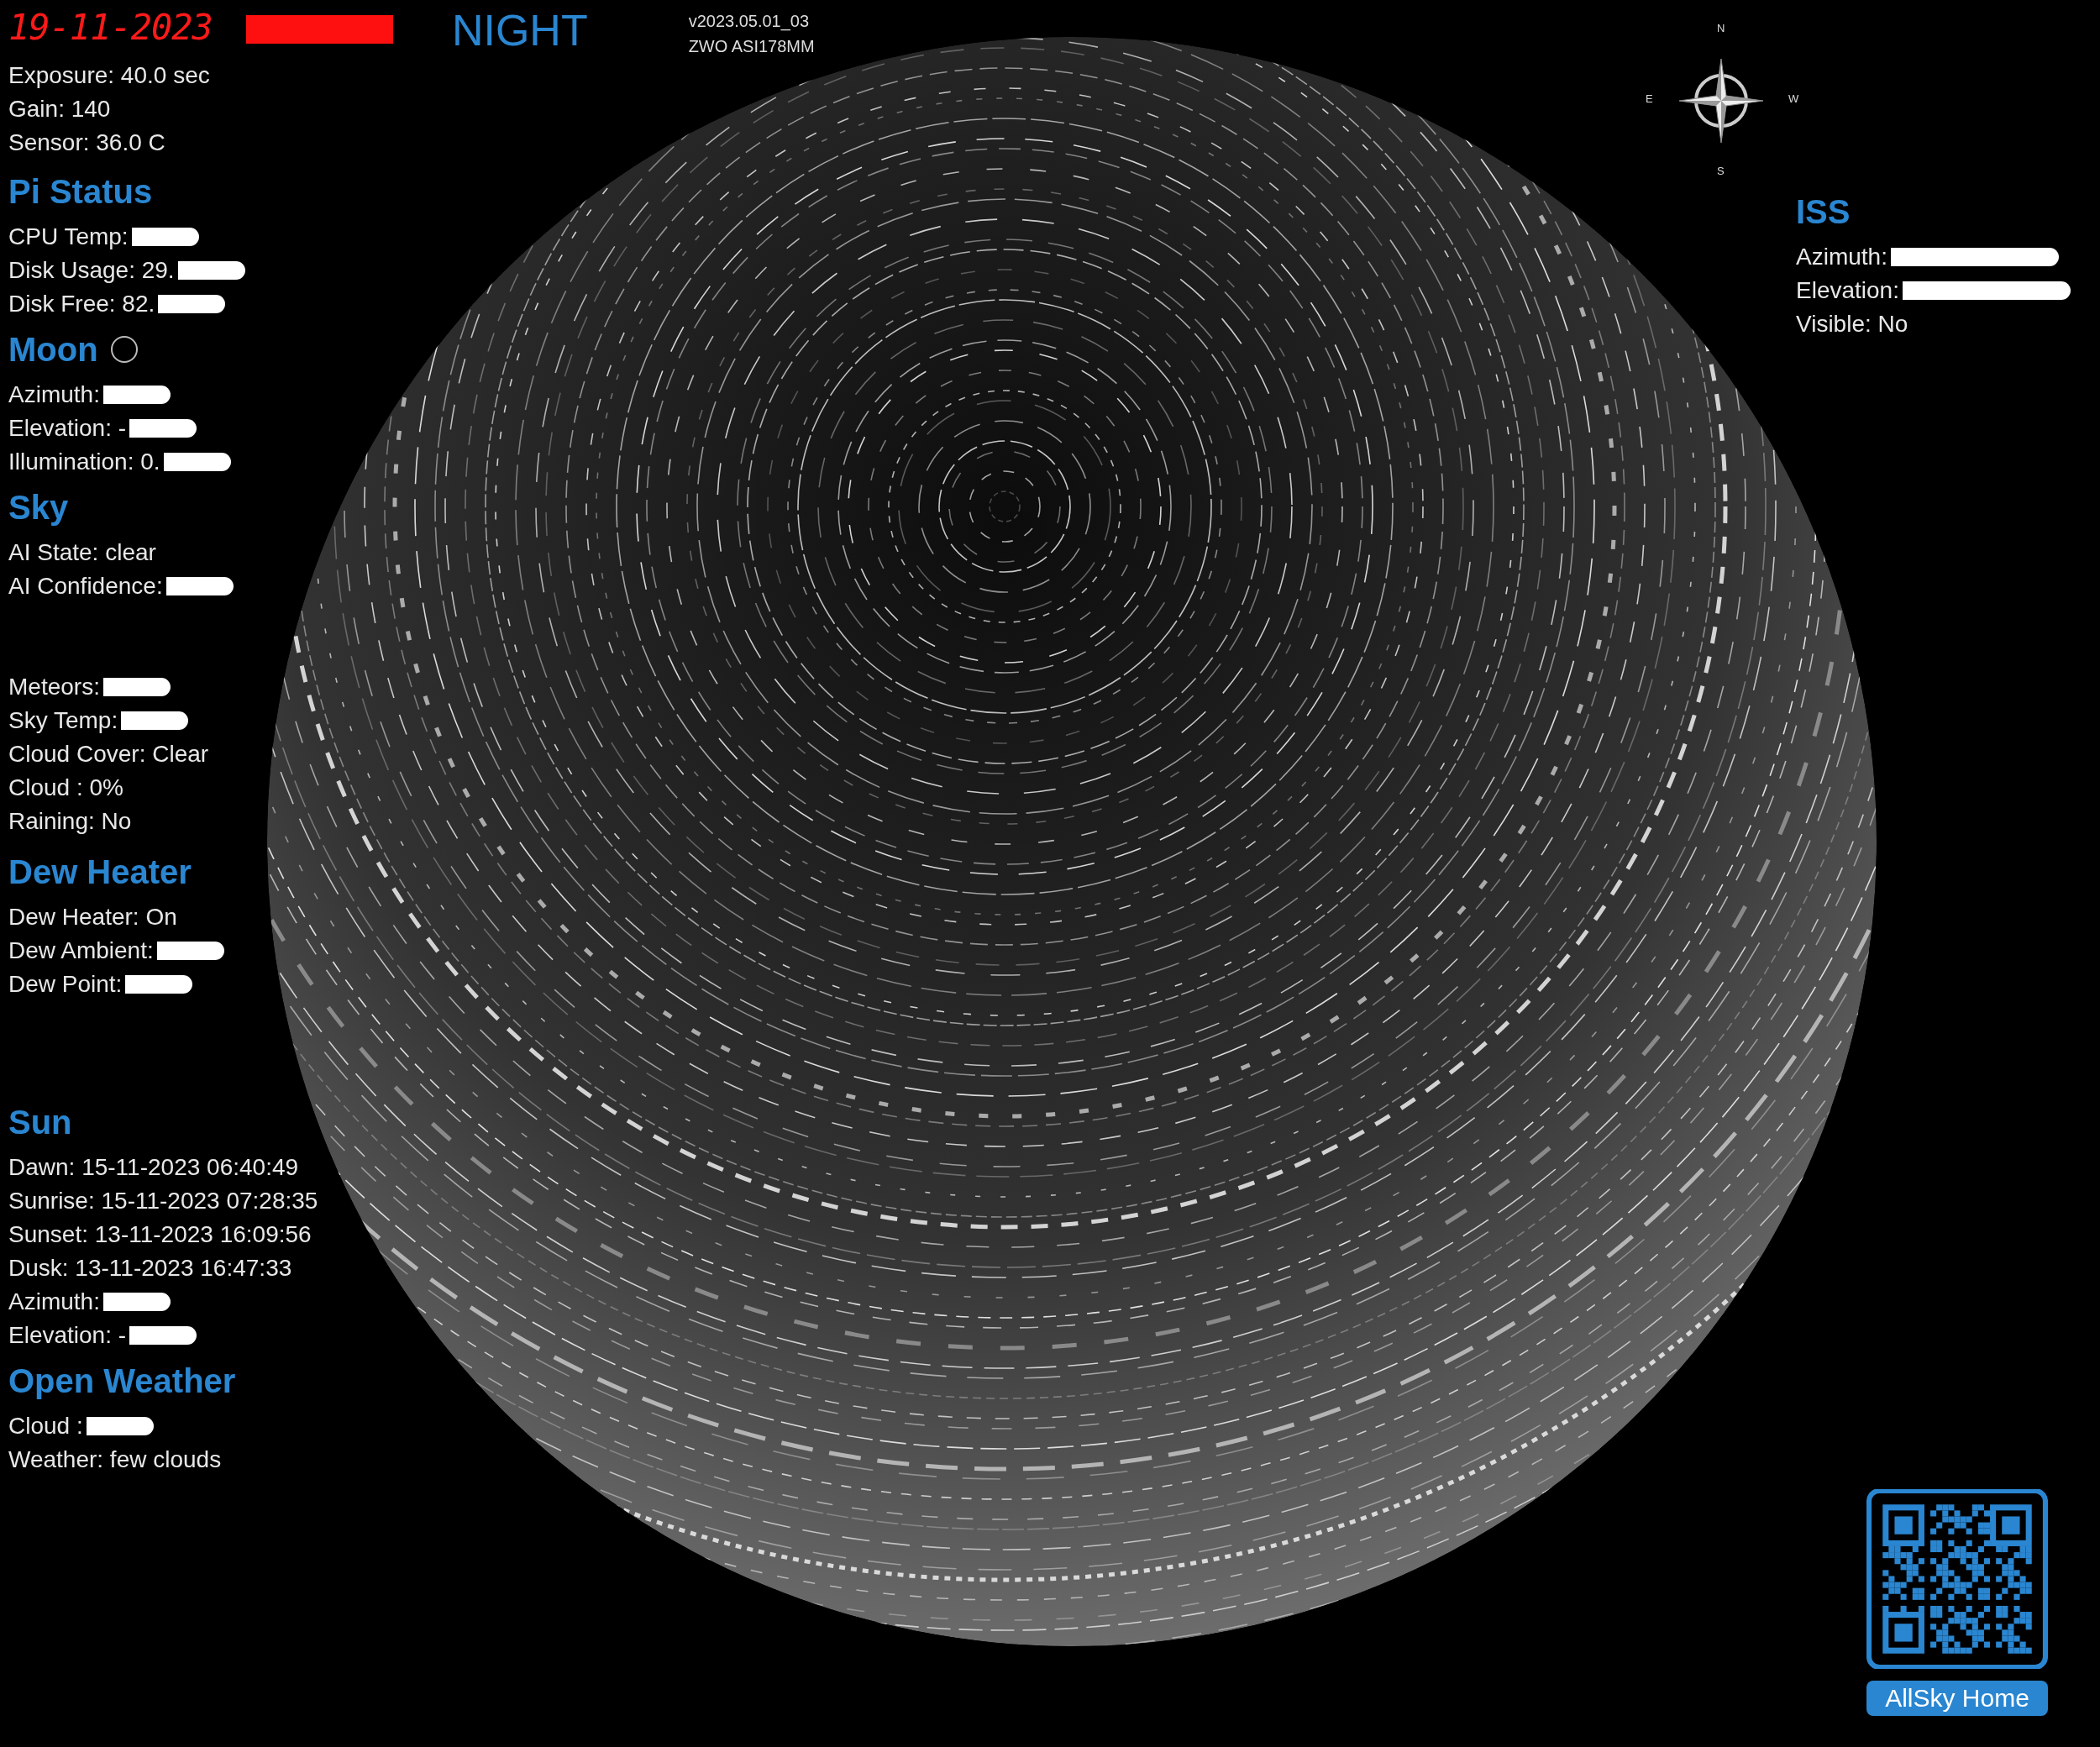  Describe the element at coordinates (54, 687) in the screenshot. I see `info-text: Meteors:` at that location.